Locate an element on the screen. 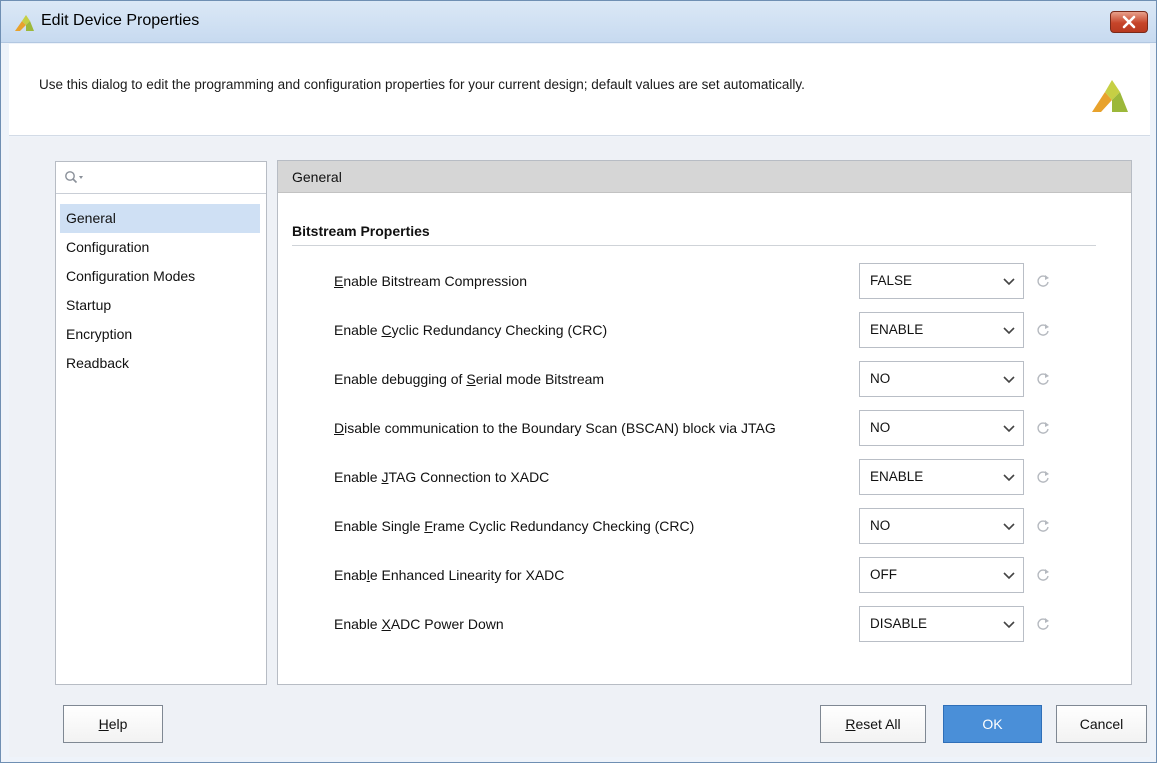  property-label: Enable Cyclic Redundancy Checking (CRC) is located at coordinates (471, 330).